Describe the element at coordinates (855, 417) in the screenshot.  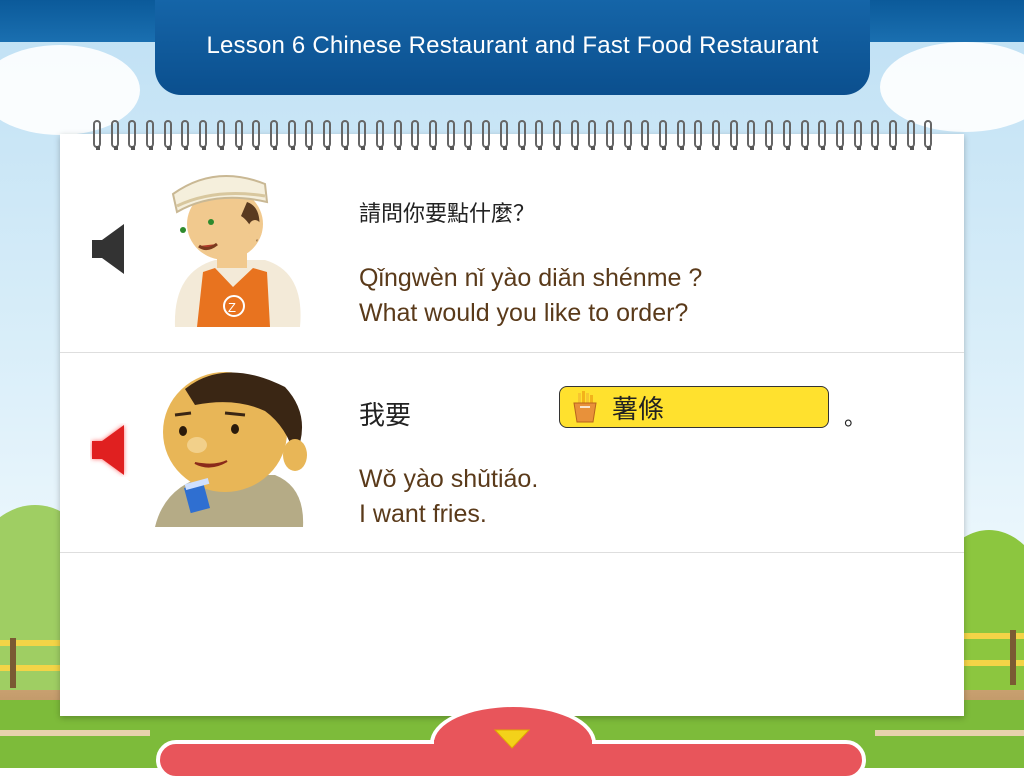
I see `answer-chinese-suffix: 。` at that location.